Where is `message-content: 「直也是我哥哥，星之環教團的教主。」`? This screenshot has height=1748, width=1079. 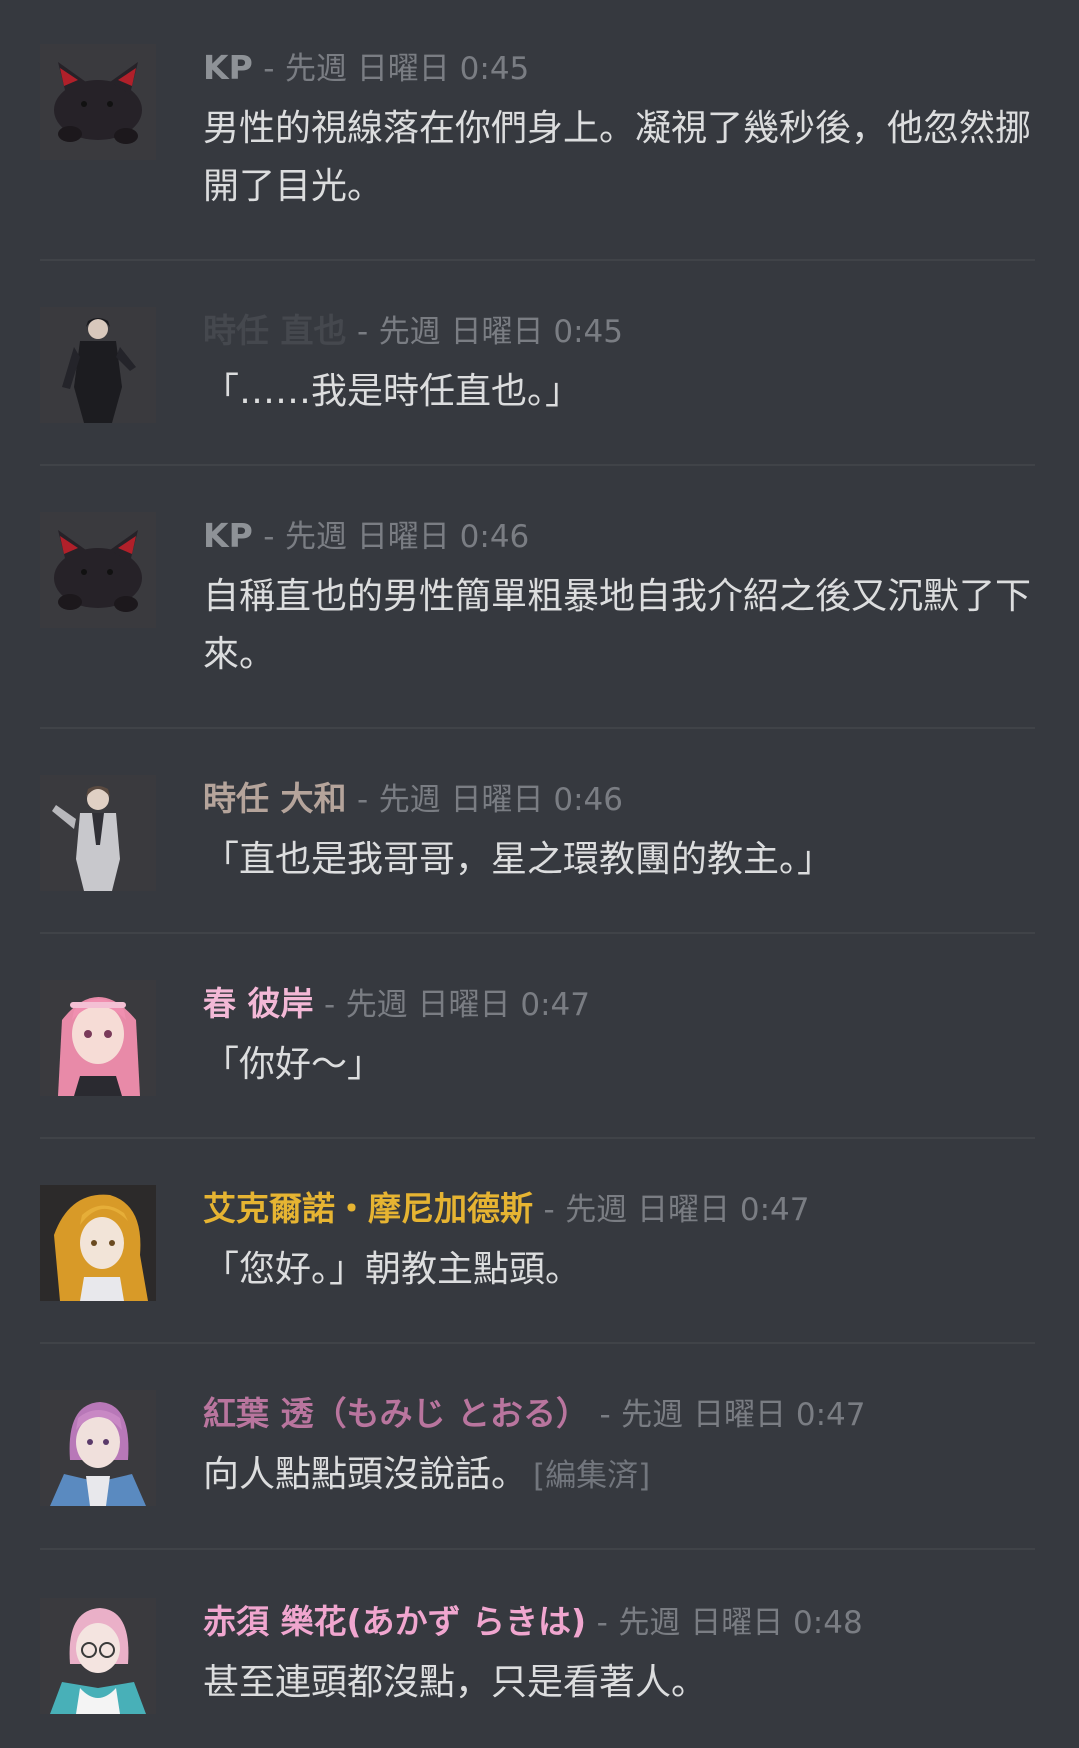 message-content: 「直也是我哥哥，星之環教團的教主。」 is located at coordinates (621, 860).